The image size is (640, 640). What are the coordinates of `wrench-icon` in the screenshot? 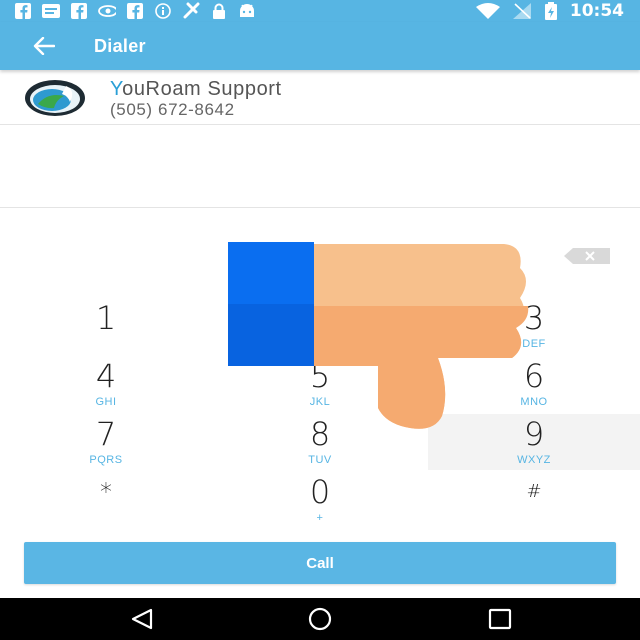 It's located at (191, 10).